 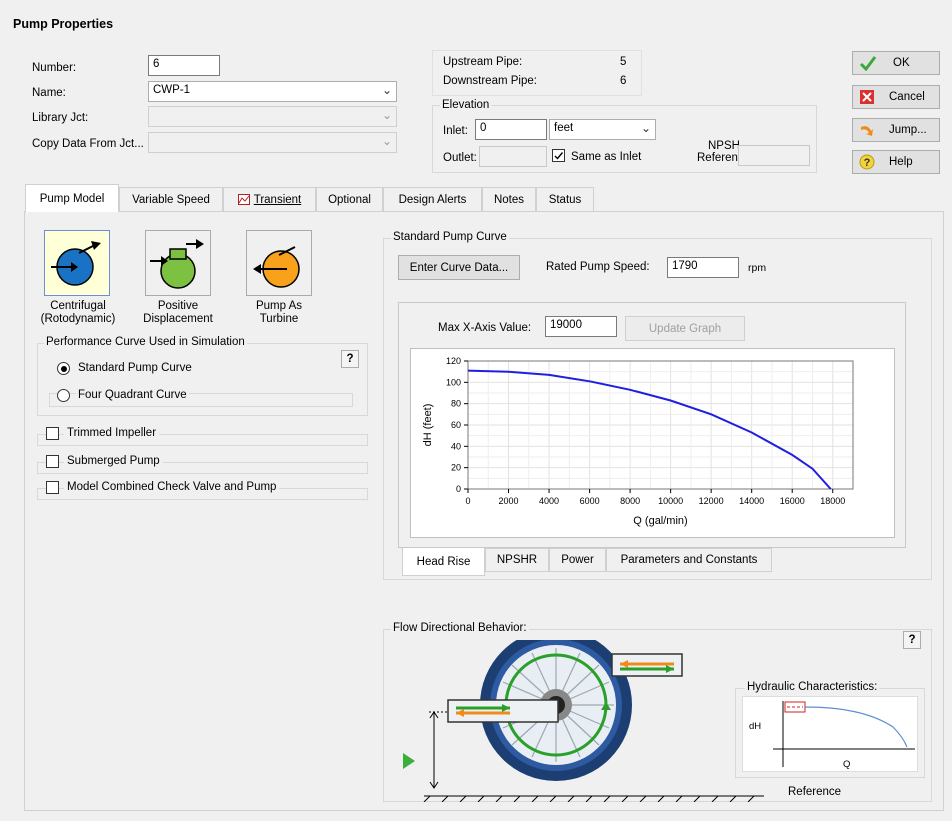 I want to click on npsh-label-1: NPSH, so click(x=724, y=146).